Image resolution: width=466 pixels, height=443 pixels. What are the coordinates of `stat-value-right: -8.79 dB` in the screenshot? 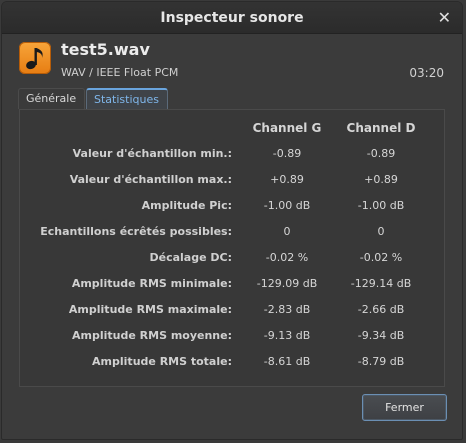 It's located at (381, 361).